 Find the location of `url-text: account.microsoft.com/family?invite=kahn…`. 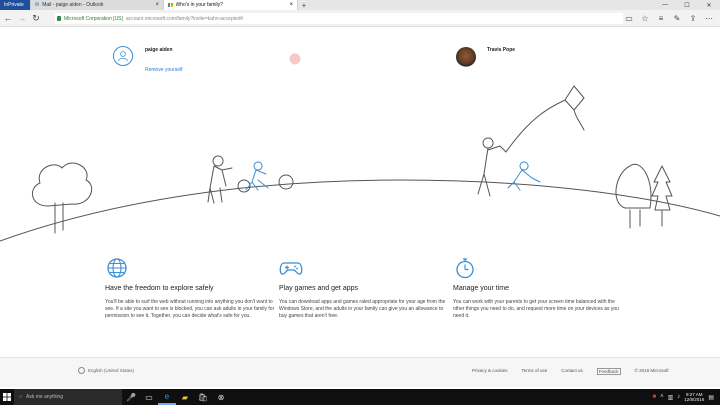

url-text: account.microsoft.com/family?invite=kahn… is located at coordinates (184, 18).